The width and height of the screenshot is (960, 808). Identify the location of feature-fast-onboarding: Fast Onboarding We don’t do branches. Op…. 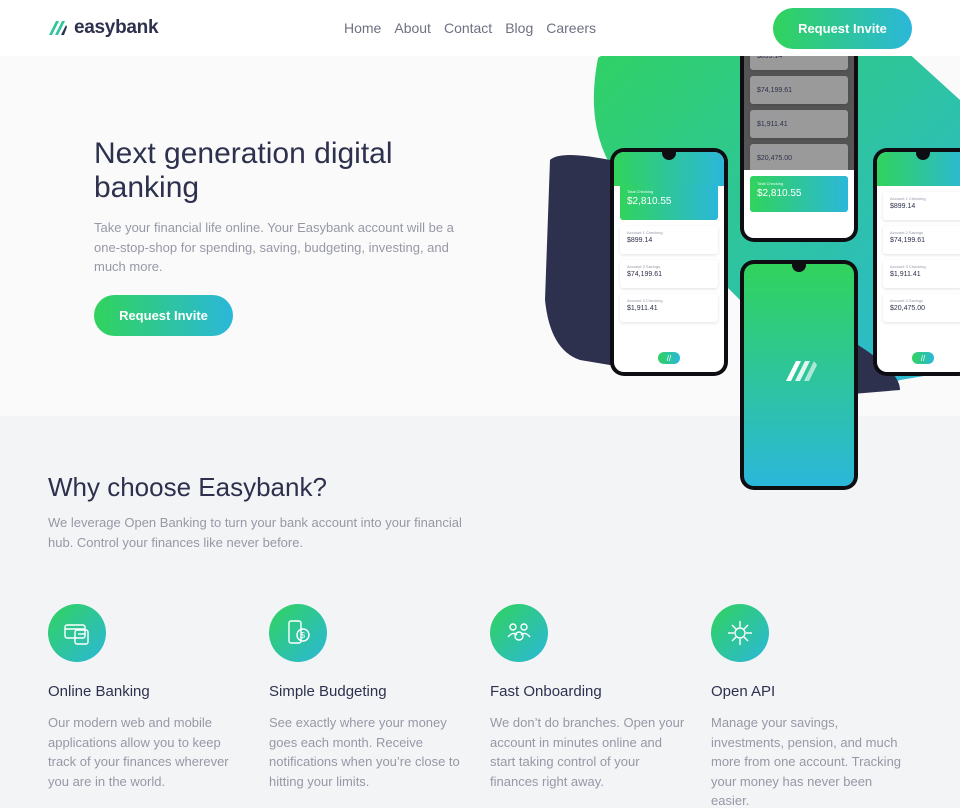
(590, 697).